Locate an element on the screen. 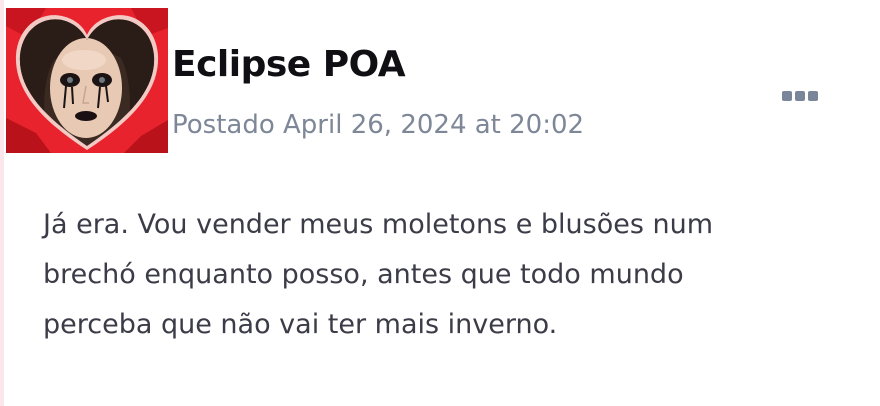 Image resolution: width=880 pixels, height=406 pixels. post-left-accent is located at coordinates (2, 203).